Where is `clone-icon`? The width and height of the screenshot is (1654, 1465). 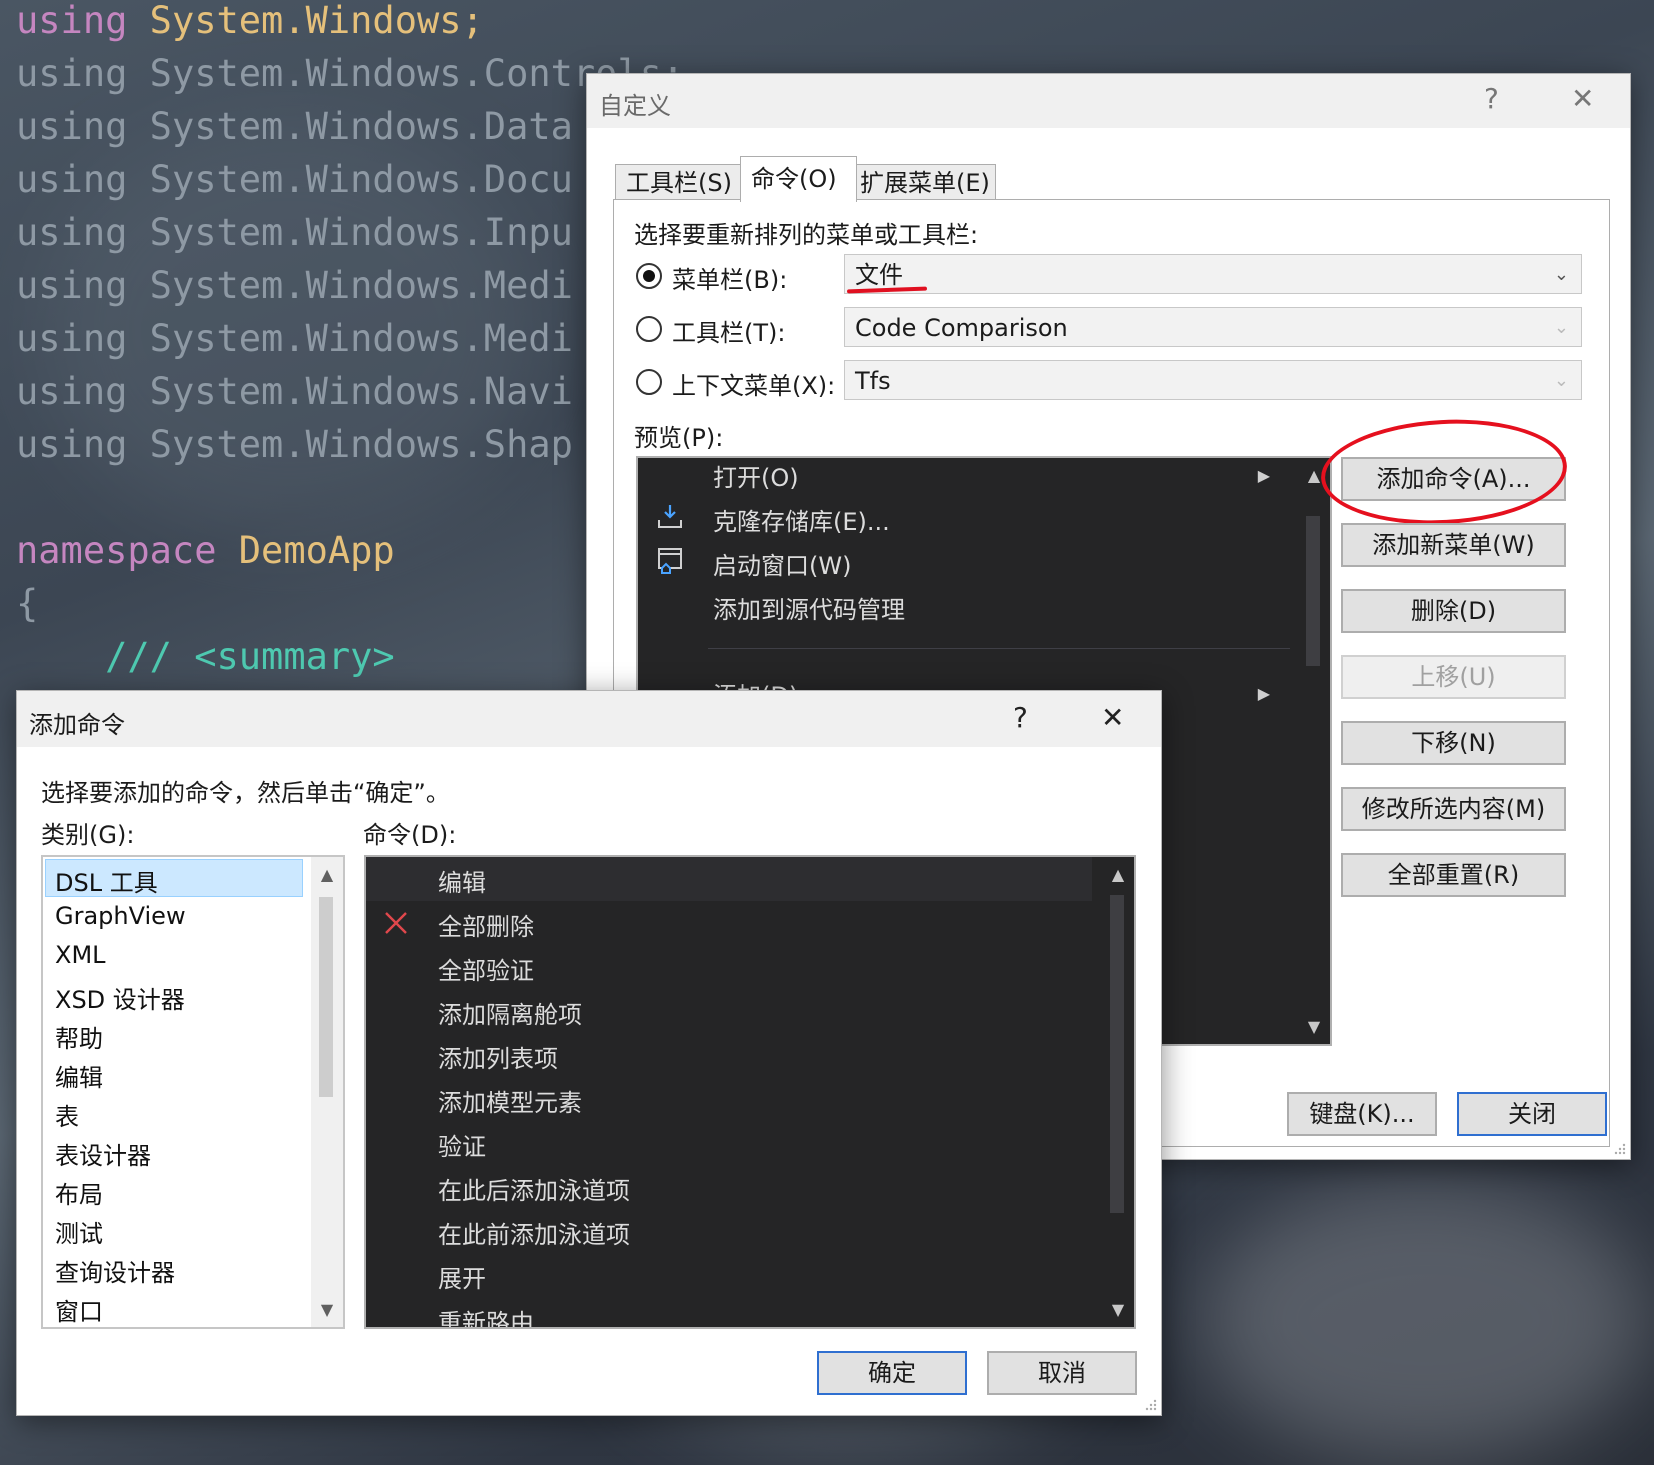 clone-icon is located at coordinates (670, 516).